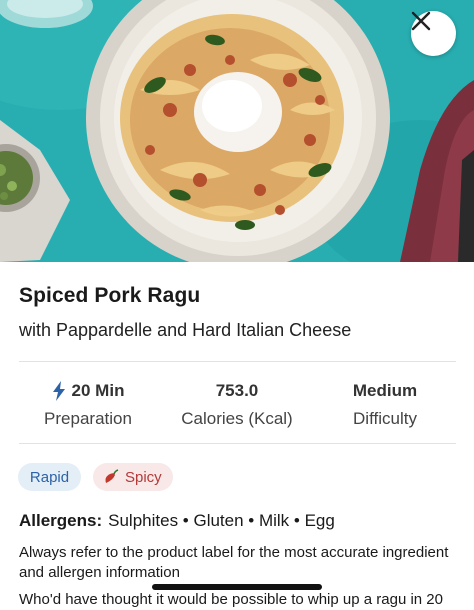 The width and height of the screenshot is (474, 610). I want to click on recipe-title: Spiced Pork Ragu, so click(110, 295).